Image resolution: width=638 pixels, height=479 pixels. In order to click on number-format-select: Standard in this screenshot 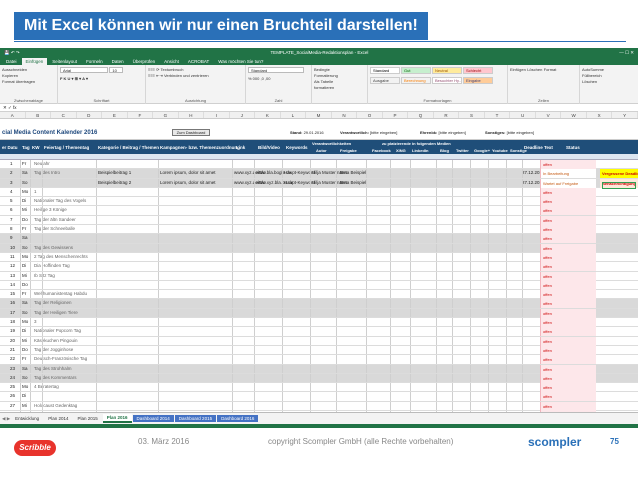, I will do `click(276, 70)`.